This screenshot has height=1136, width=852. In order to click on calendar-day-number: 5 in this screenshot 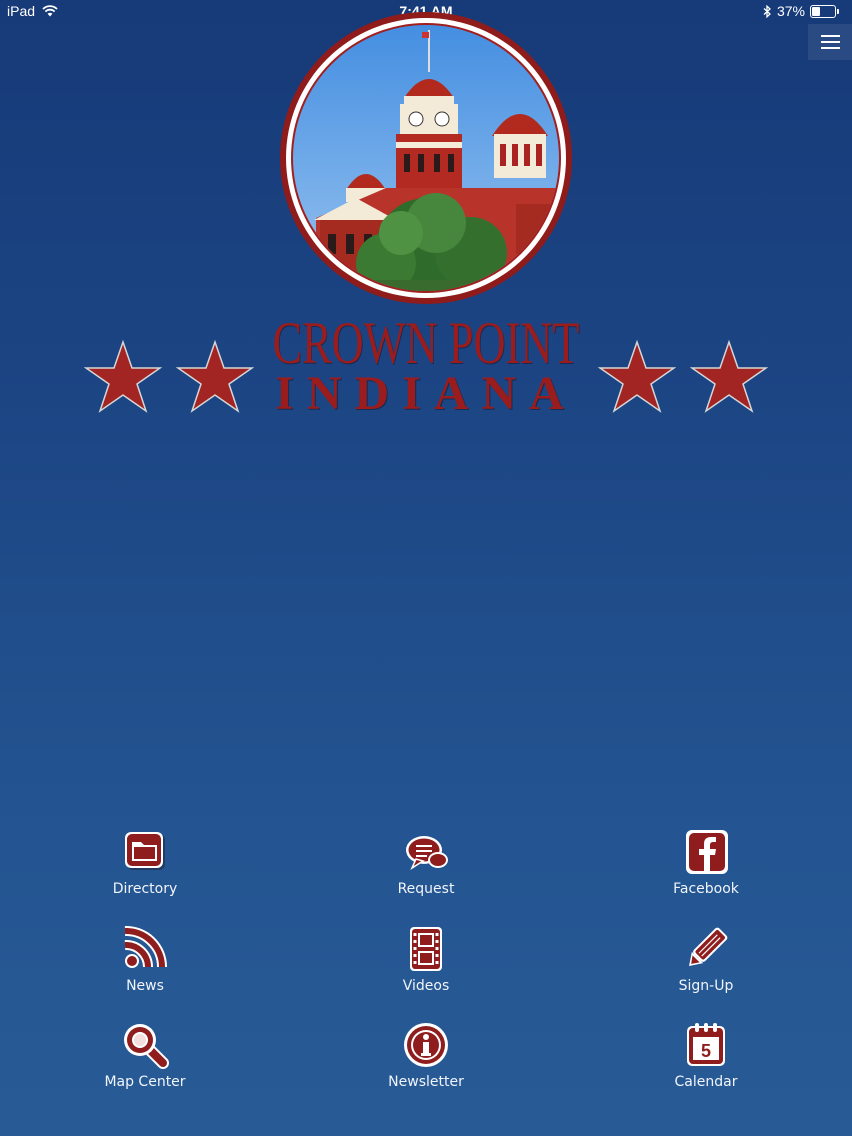, I will do `click(706, 1051)`.